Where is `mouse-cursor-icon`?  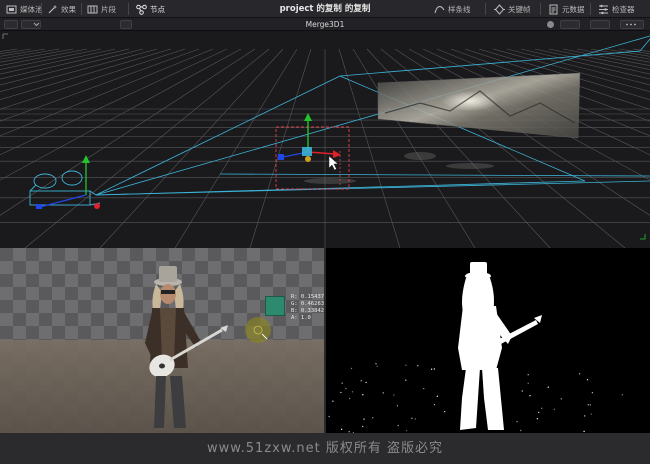
mouse-cursor-icon is located at coordinates (333, 163).